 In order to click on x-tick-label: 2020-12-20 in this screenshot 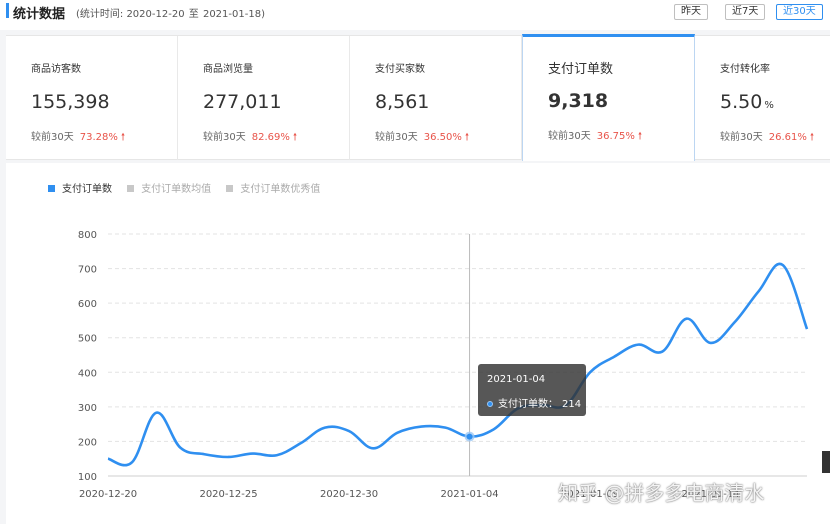, I will do `click(108, 494)`.